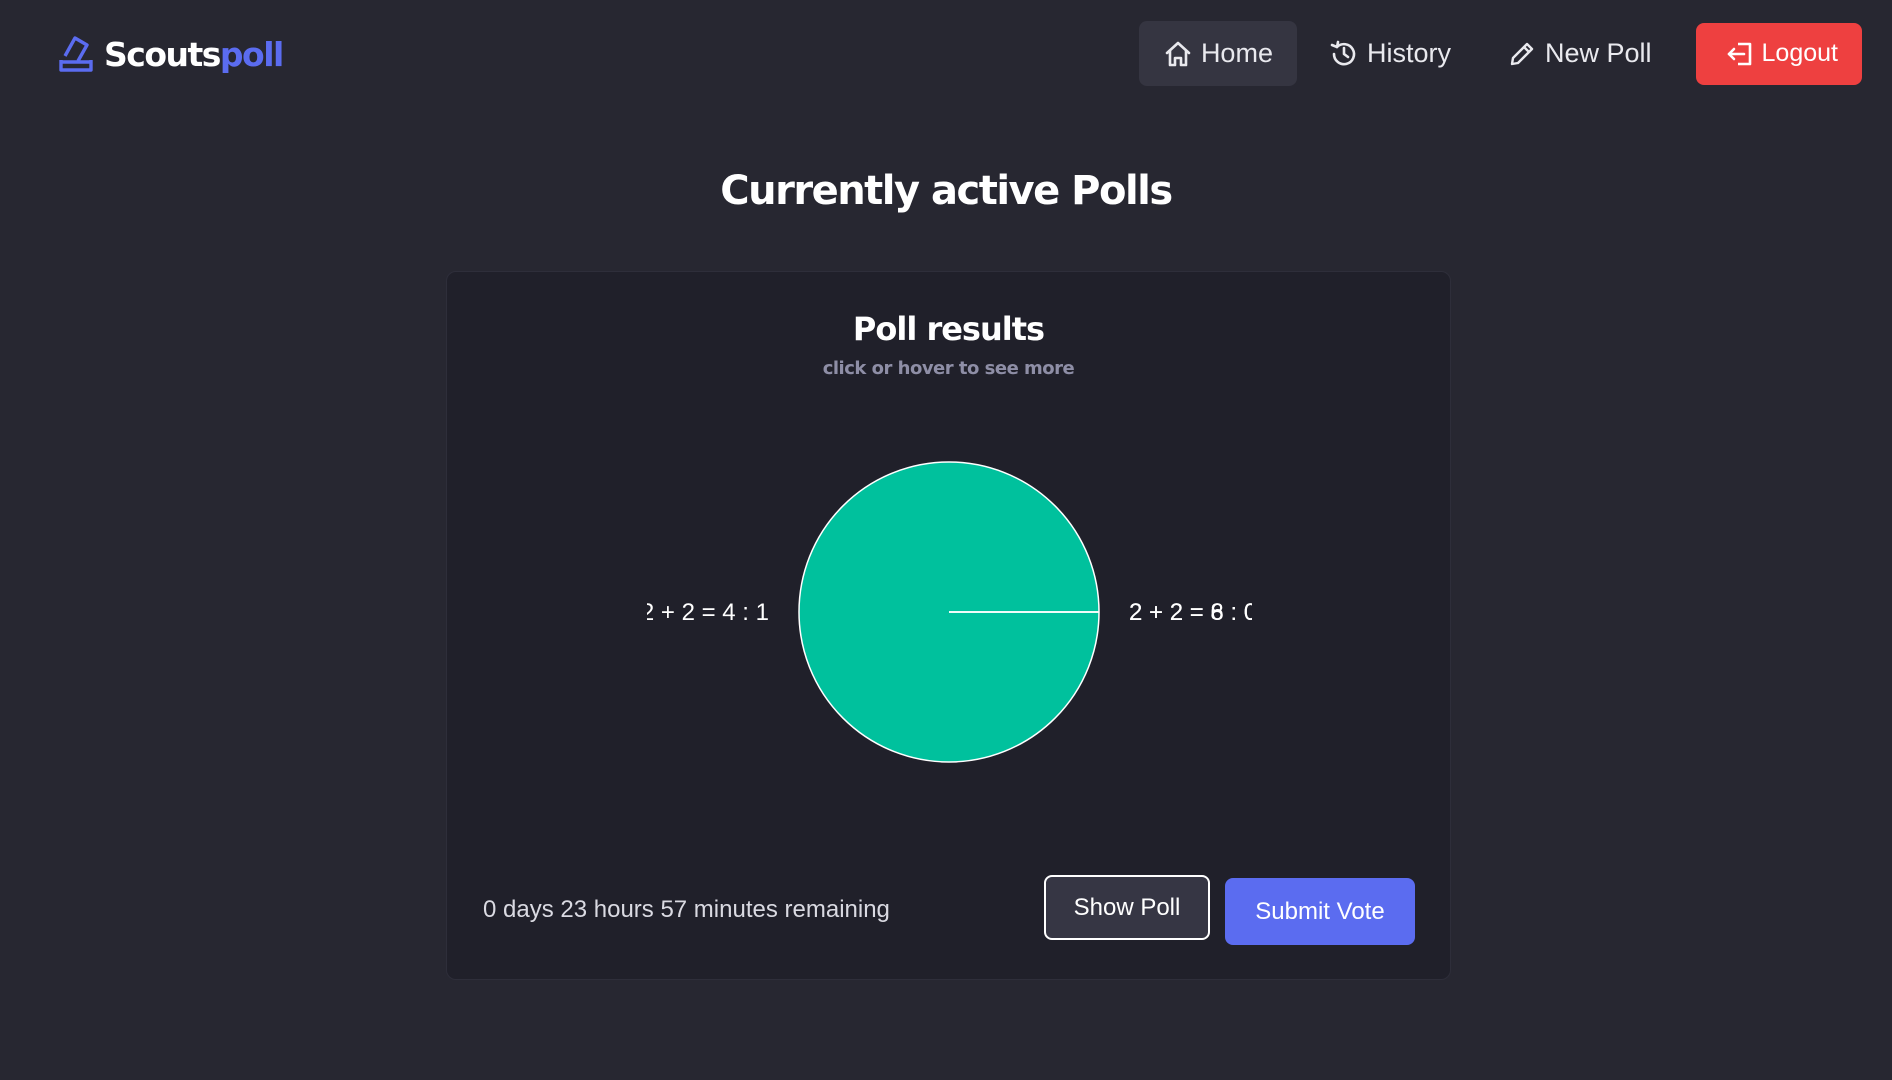  I want to click on poll-results-hint: click or hover to see more, so click(948, 368).